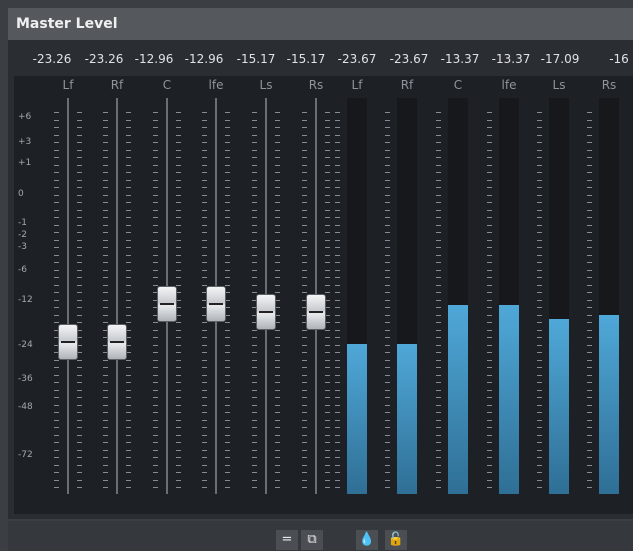  What do you see at coordinates (367, 540) in the screenshot?
I see `drop-icon: 💧` at bounding box center [367, 540].